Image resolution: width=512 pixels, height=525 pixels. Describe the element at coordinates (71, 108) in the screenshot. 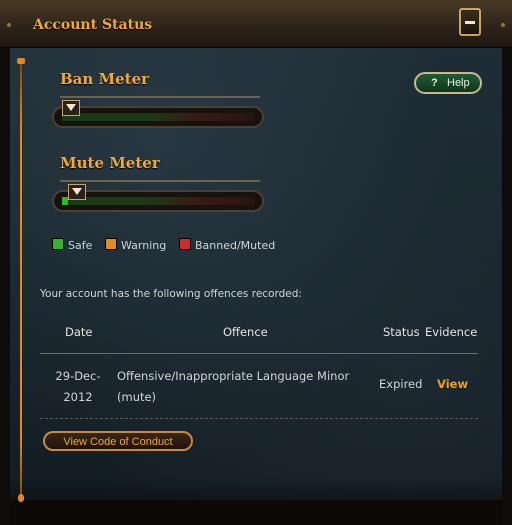

I see `ban-meter-pointer-icon` at that location.